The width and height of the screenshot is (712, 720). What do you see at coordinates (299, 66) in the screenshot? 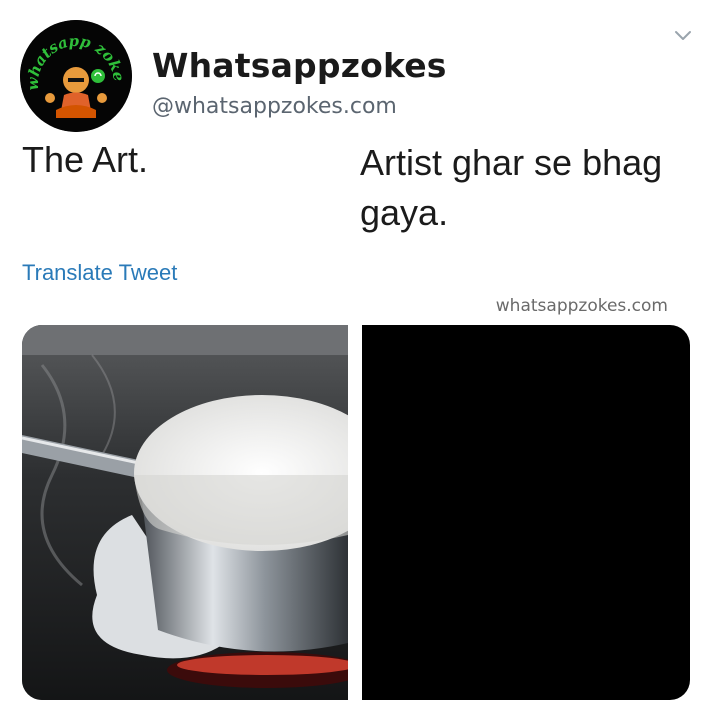
I see `display-name: Whatsappzokes` at bounding box center [299, 66].